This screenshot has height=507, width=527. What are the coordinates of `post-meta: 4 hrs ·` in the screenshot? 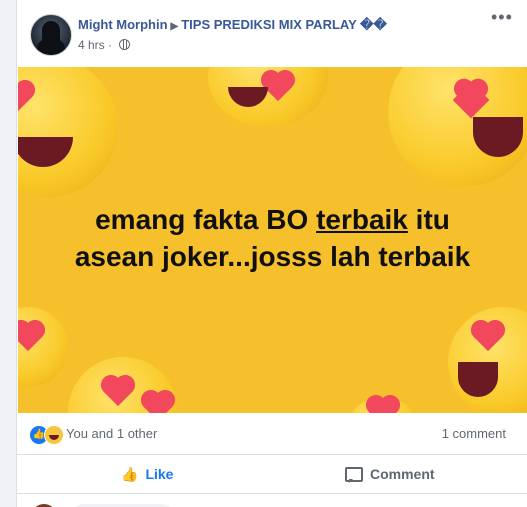 It's located at (104, 45).